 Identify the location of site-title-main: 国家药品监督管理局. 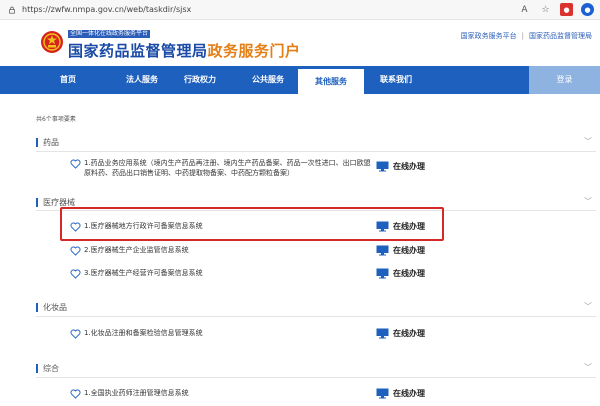
(138, 51).